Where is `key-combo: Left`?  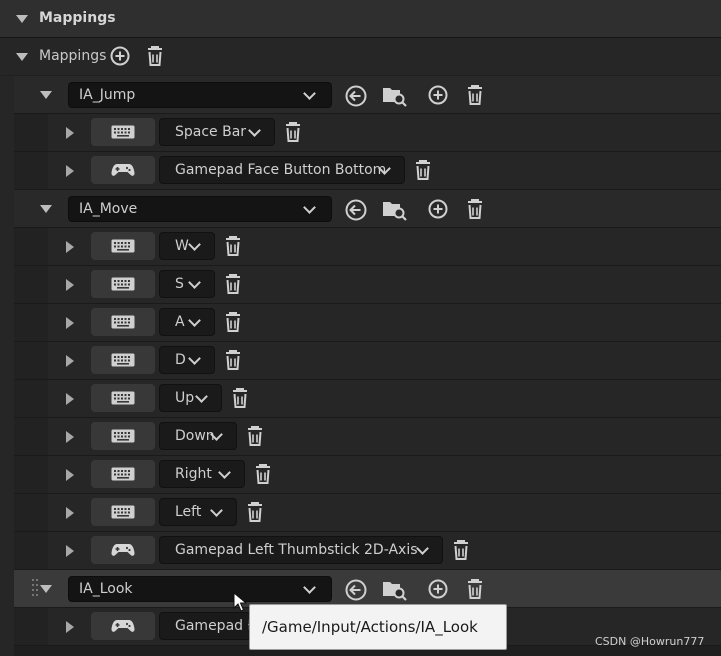 key-combo: Left is located at coordinates (198, 512).